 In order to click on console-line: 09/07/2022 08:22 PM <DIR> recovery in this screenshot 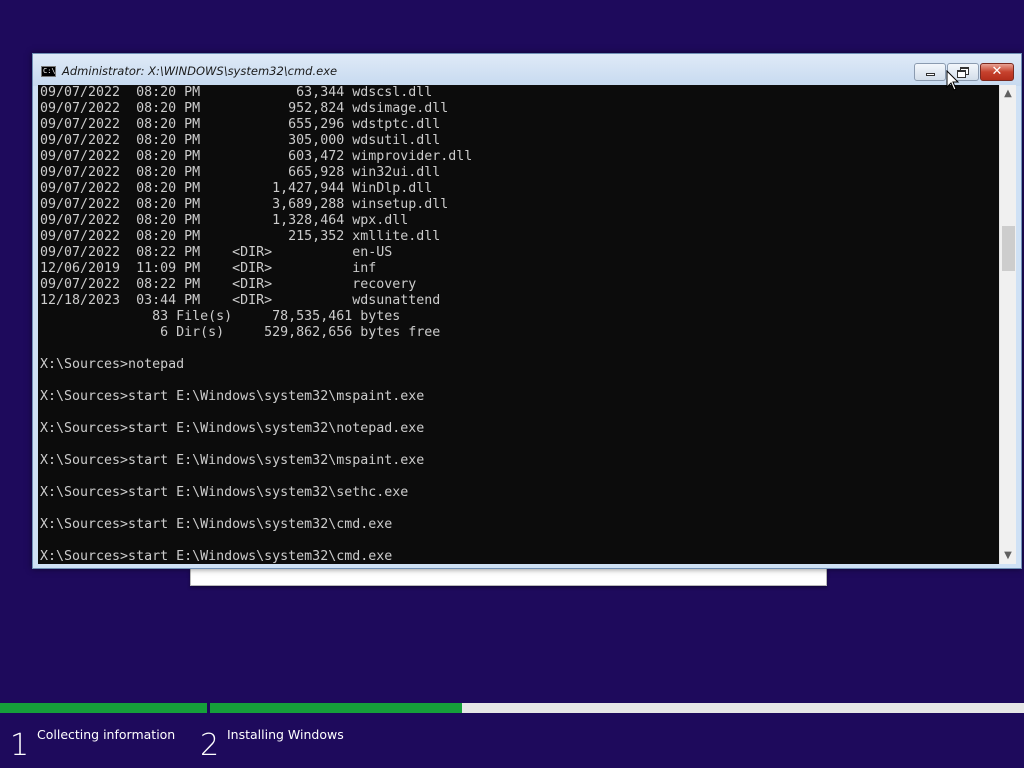, I will do `click(228, 284)`.